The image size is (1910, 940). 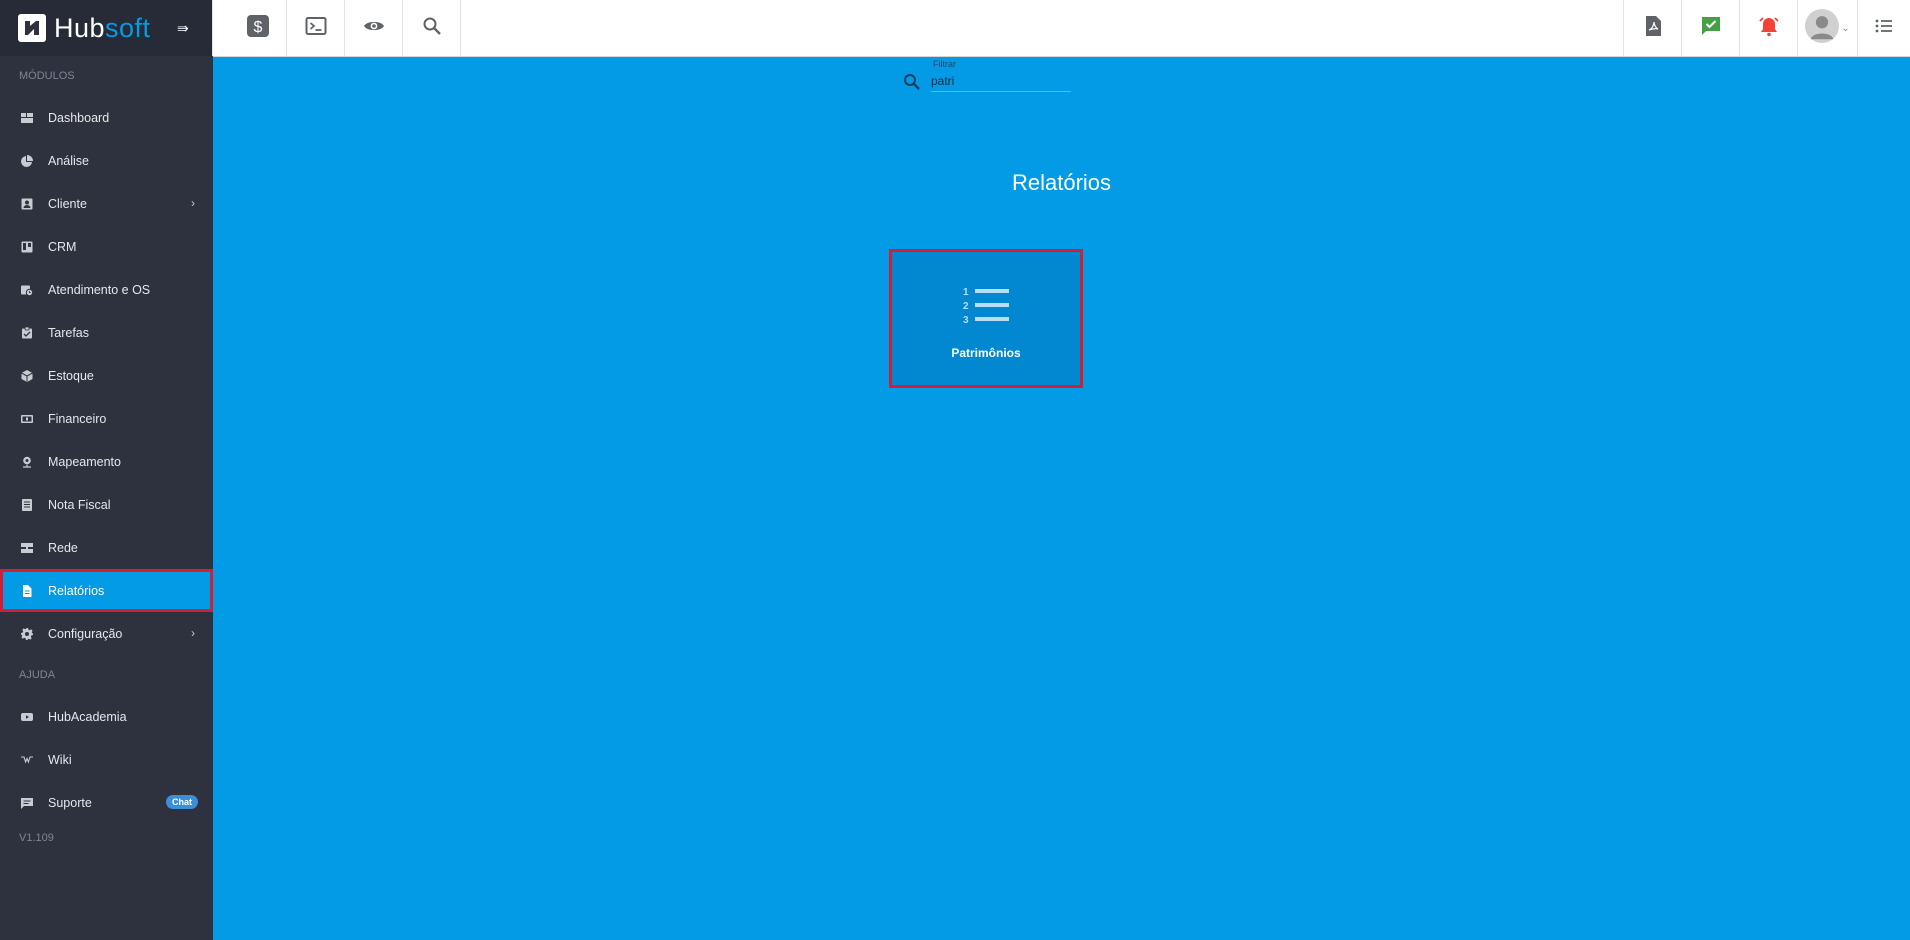 I want to click on list-menu-button, so click(x=1883, y=28).